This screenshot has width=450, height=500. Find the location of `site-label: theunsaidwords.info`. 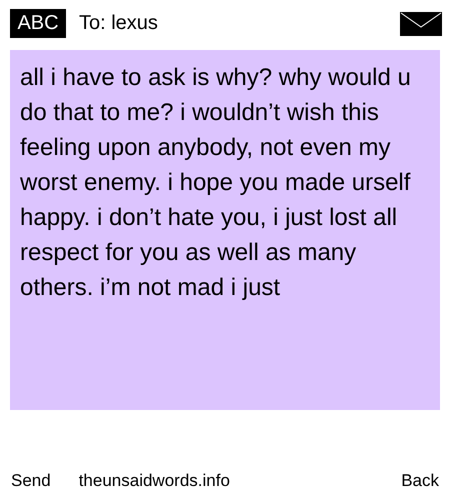

site-label: theunsaidwords.info is located at coordinates (154, 481).